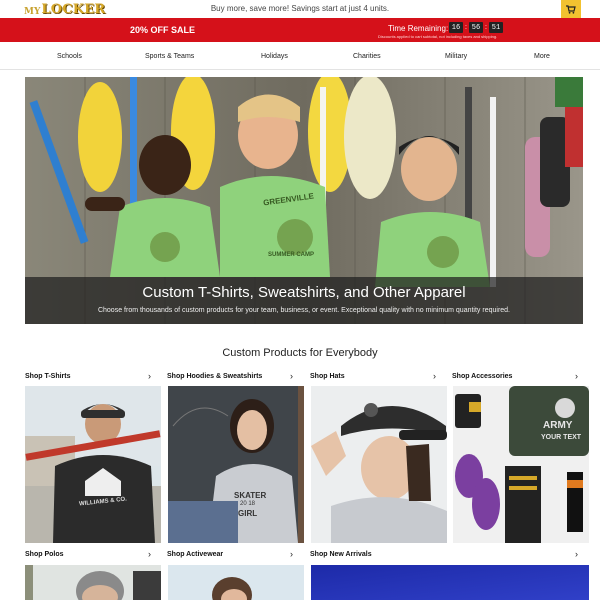 Image resolution: width=600 pixels, height=600 pixels. What do you see at coordinates (291, 255) in the screenshot?
I see `shirt-text-bottom: SUMMER CAMP` at bounding box center [291, 255].